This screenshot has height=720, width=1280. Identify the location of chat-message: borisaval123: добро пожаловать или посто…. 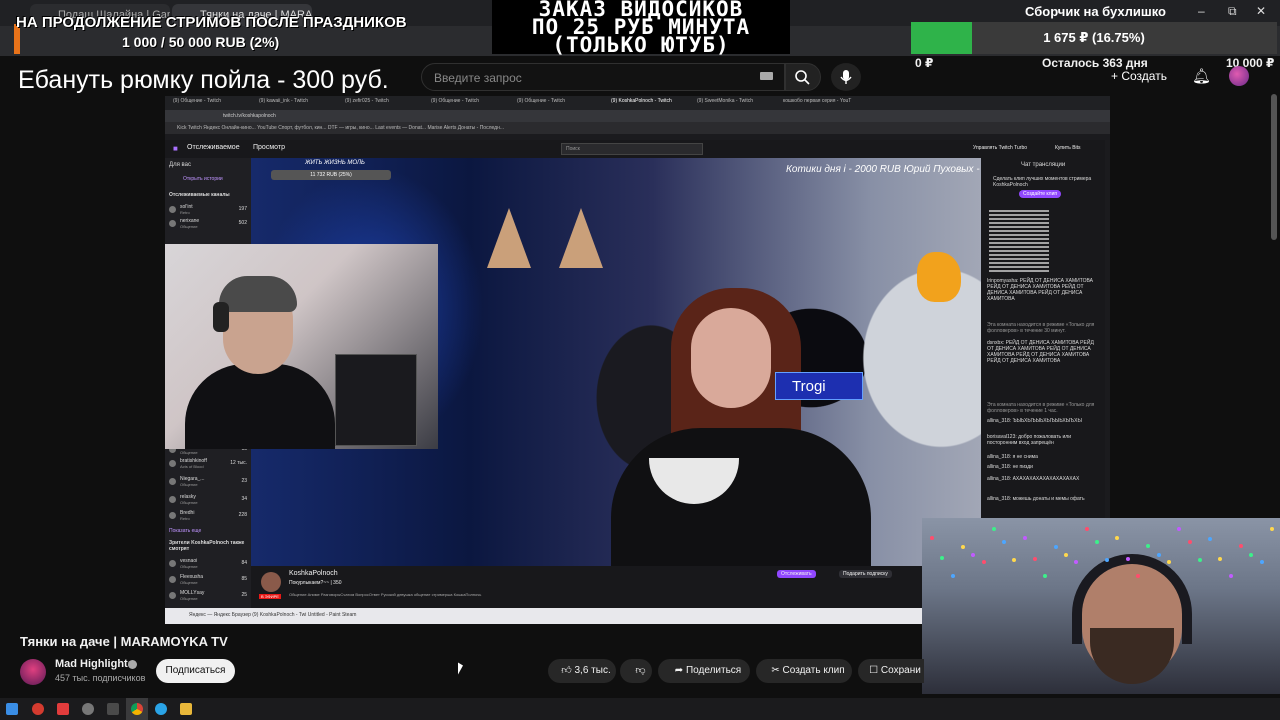
(1029, 440).